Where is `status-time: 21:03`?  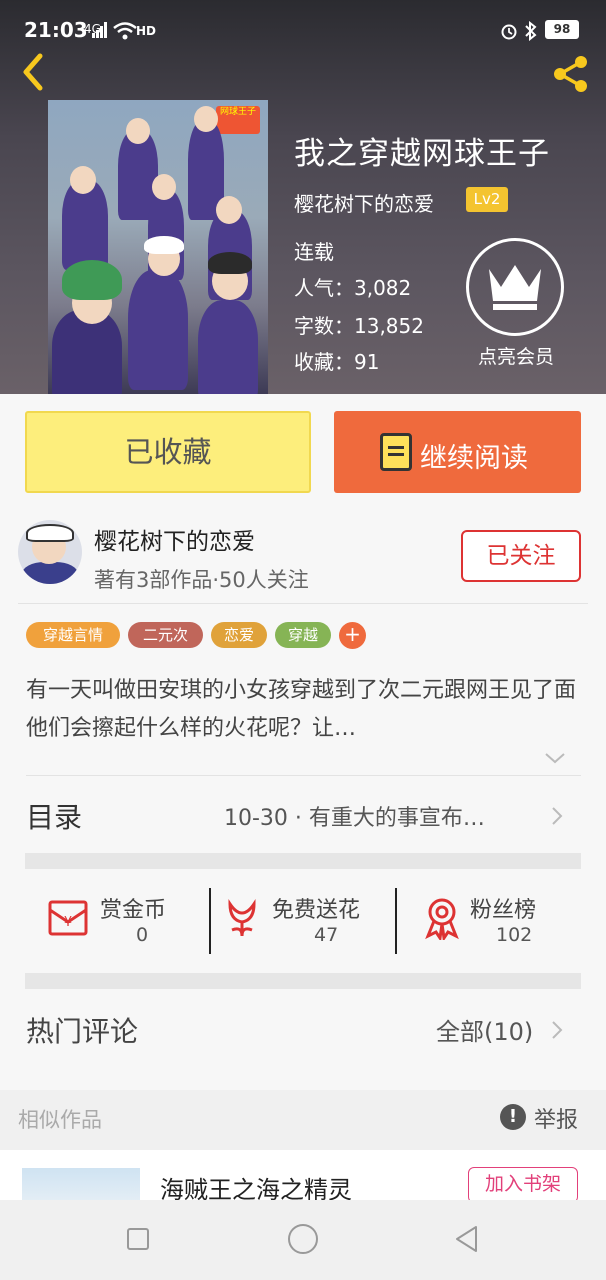 status-time: 21:03 is located at coordinates (56, 30).